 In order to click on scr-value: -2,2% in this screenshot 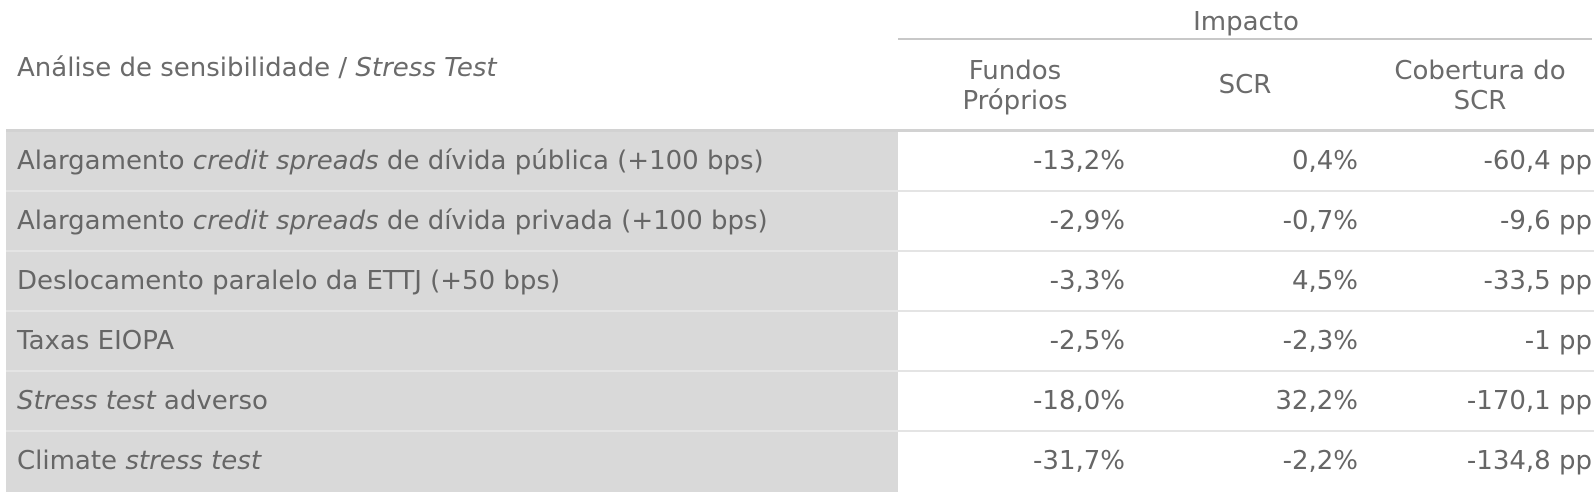, I will do `click(1320, 461)`.